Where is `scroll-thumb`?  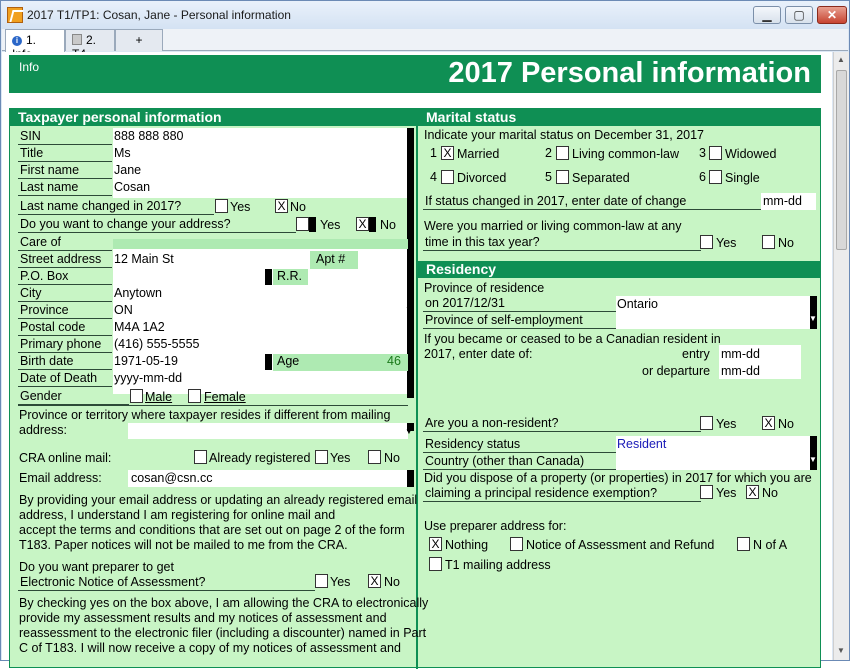 scroll-thumb is located at coordinates (841, 160).